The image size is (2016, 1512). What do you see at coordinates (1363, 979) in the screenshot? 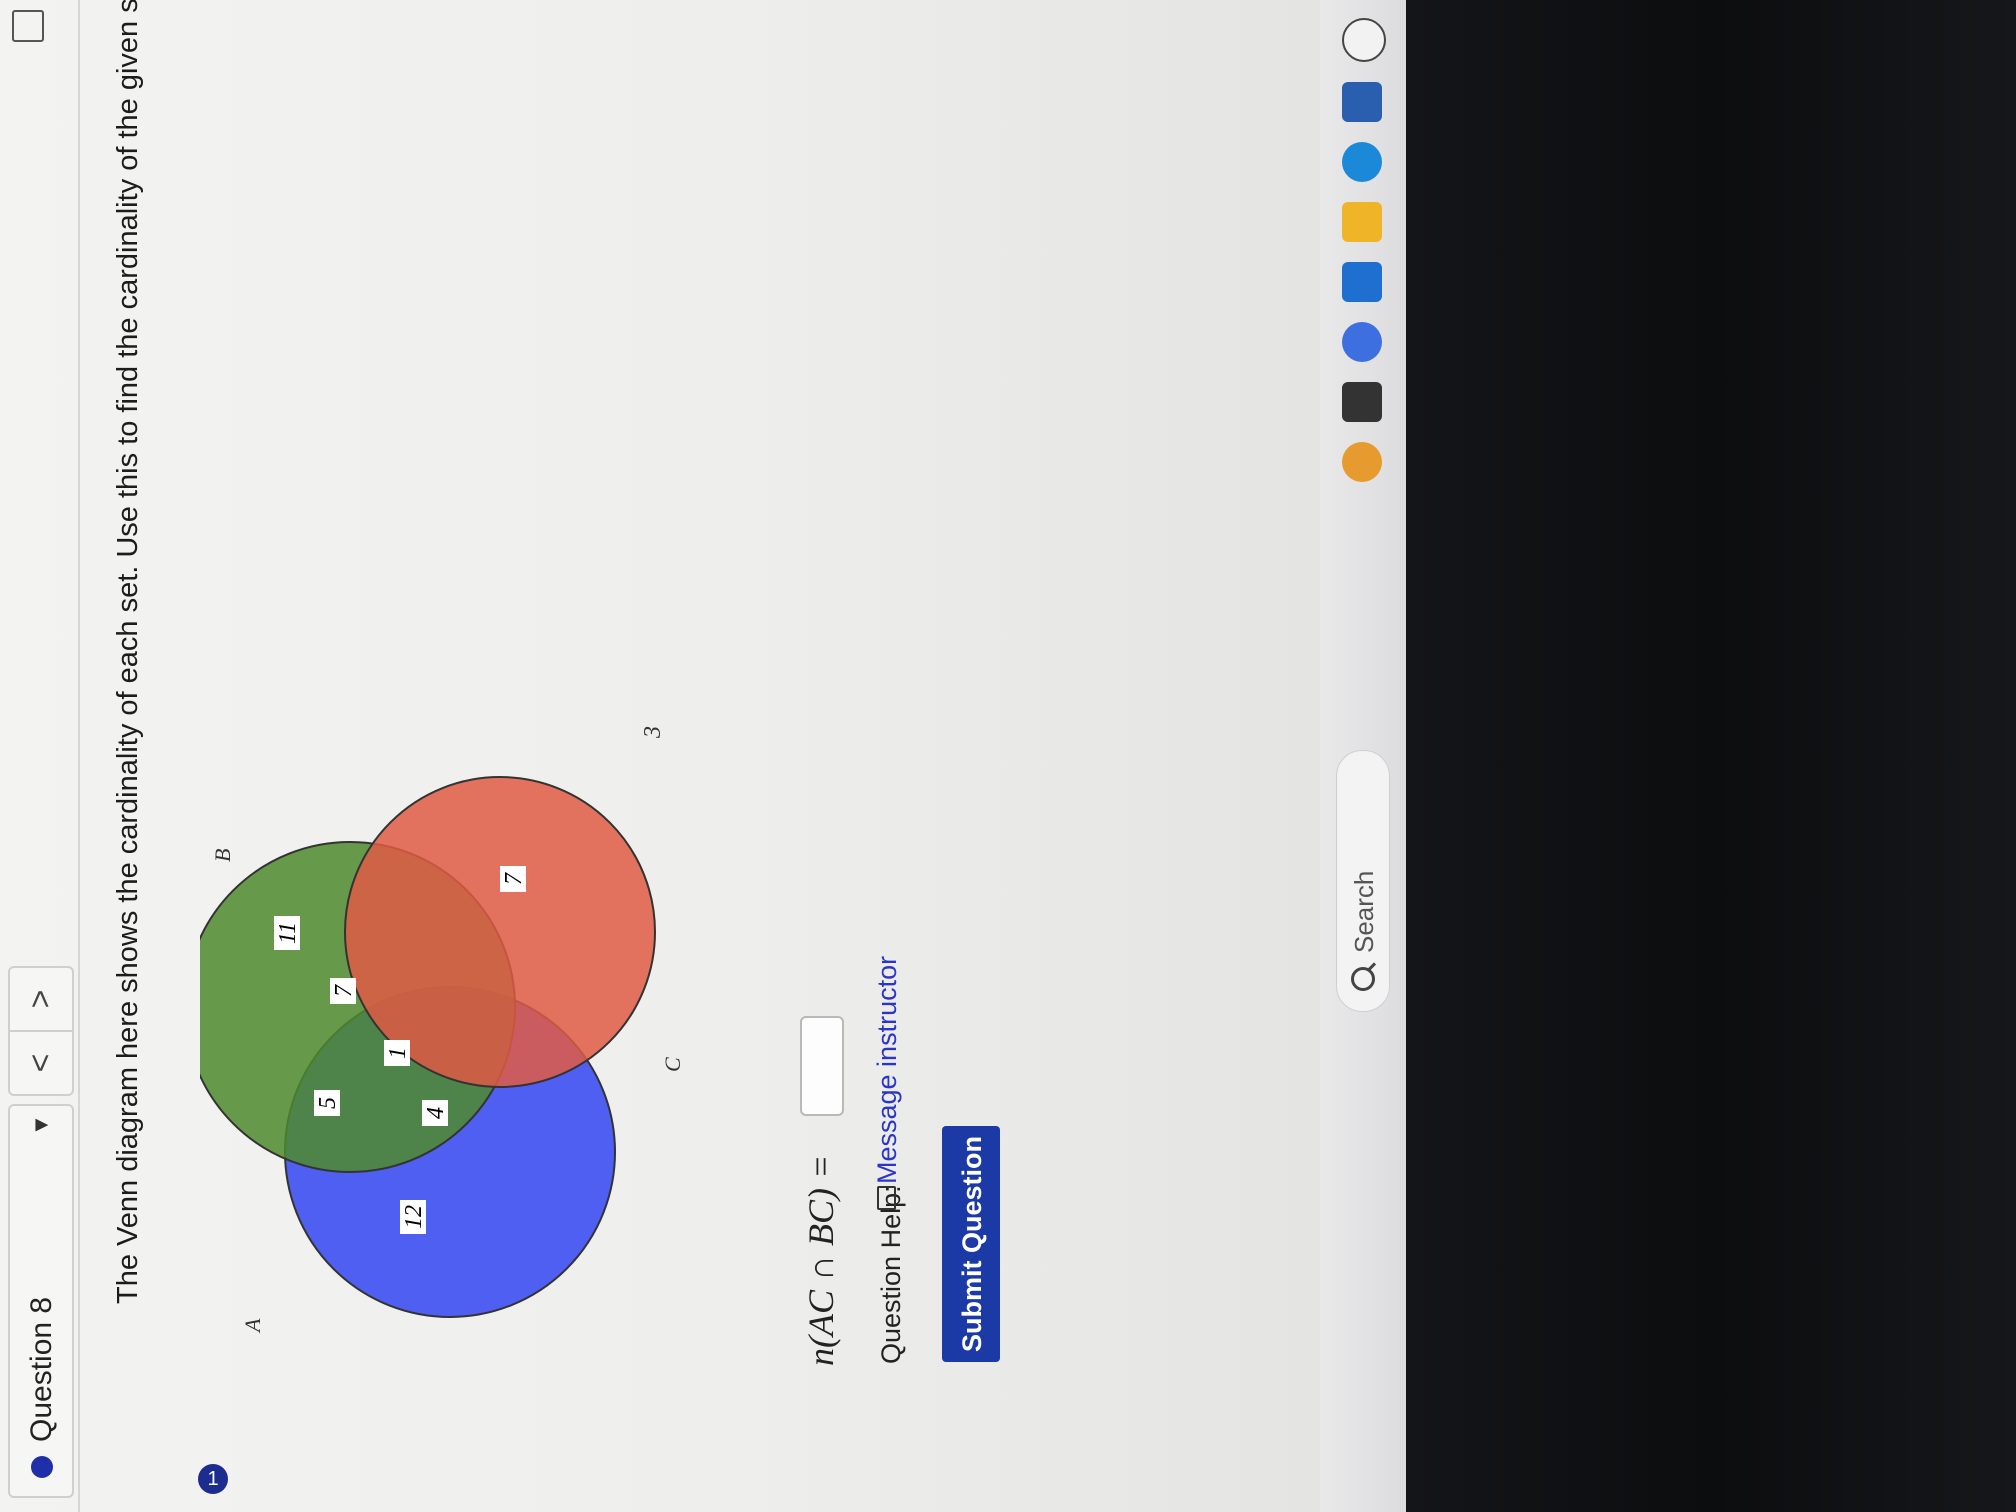
I see `search-icon` at bounding box center [1363, 979].